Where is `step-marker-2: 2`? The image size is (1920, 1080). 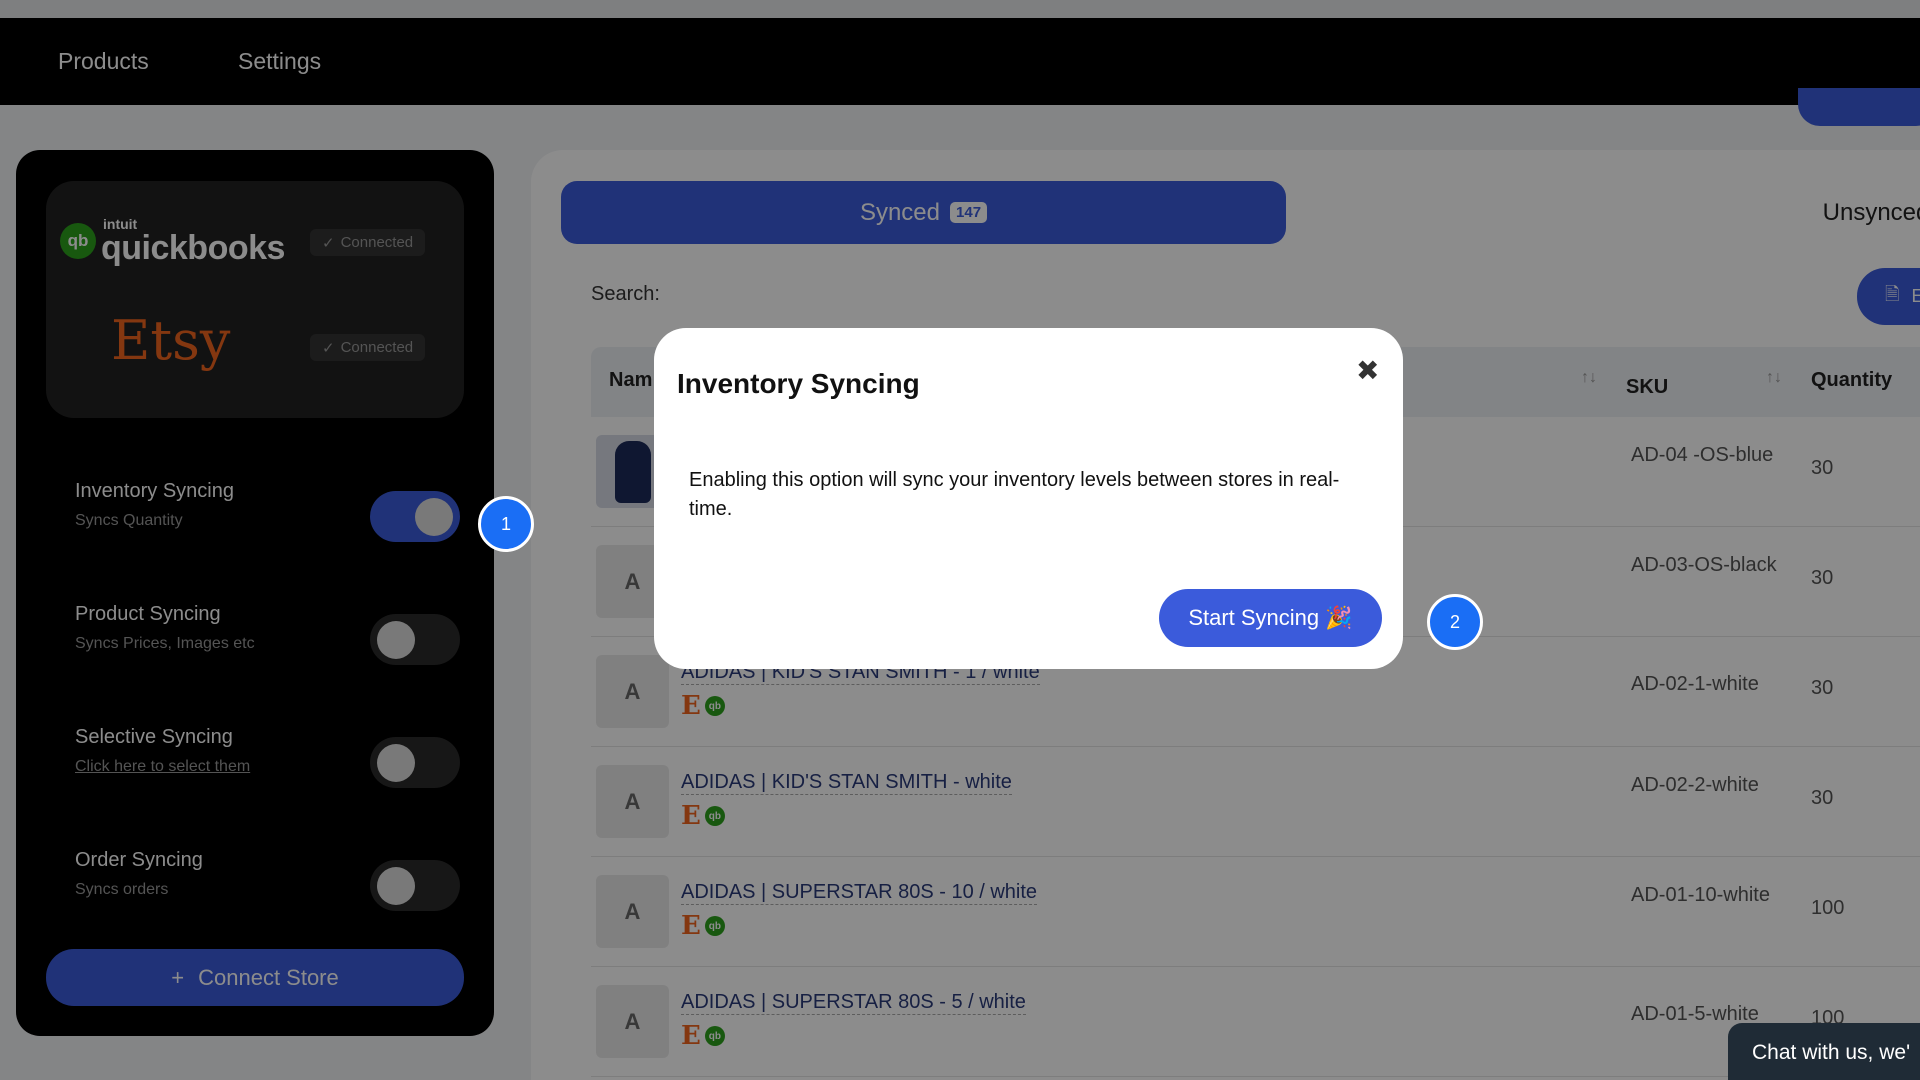 step-marker-2: 2 is located at coordinates (1455, 622).